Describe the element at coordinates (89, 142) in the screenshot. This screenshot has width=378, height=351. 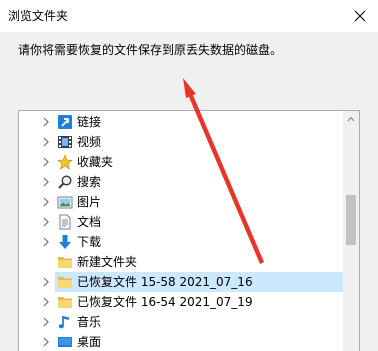
I see `tree-item-label: 视频` at that location.